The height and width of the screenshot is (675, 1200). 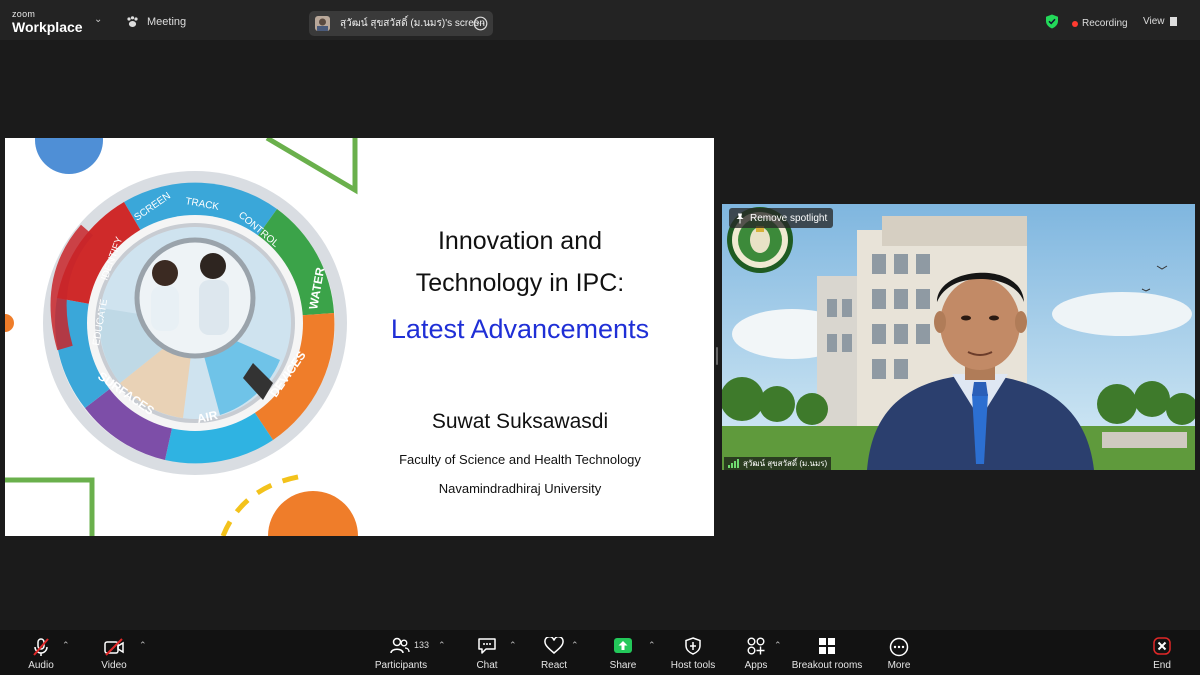 What do you see at coordinates (1162, 665) in the screenshot?
I see `end-label: End` at bounding box center [1162, 665].